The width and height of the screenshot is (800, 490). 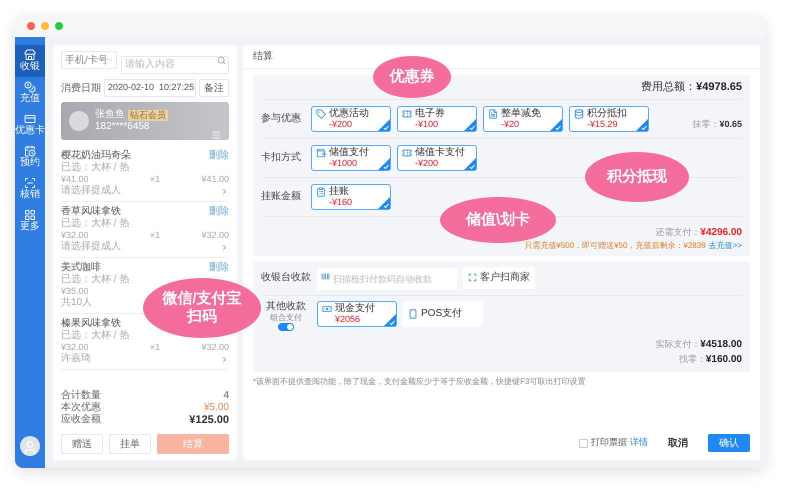 I want to click on item-quantity: ×1, so click(x=155, y=347).